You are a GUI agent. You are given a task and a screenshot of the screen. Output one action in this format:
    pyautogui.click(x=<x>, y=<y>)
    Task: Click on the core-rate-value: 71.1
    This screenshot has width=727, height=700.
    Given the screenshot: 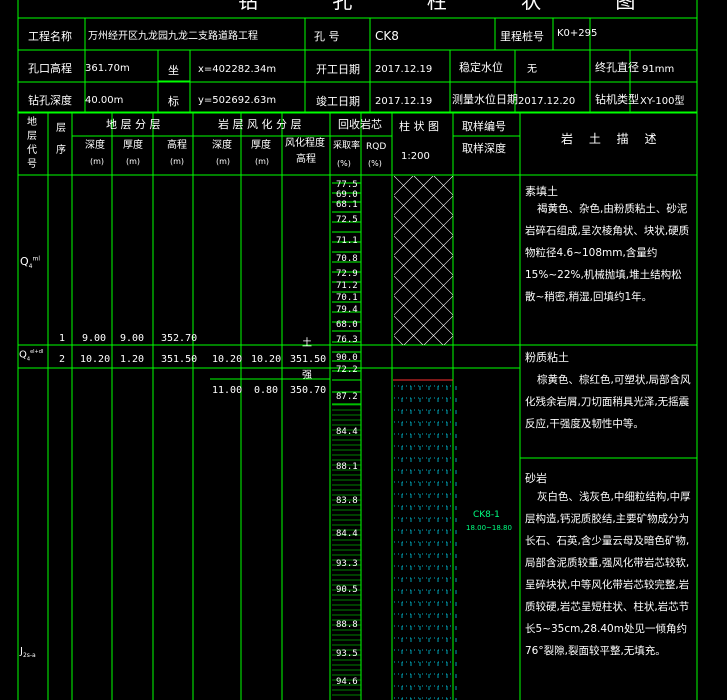 What is the action you would take?
    pyautogui.click(x=347, y=241)
    